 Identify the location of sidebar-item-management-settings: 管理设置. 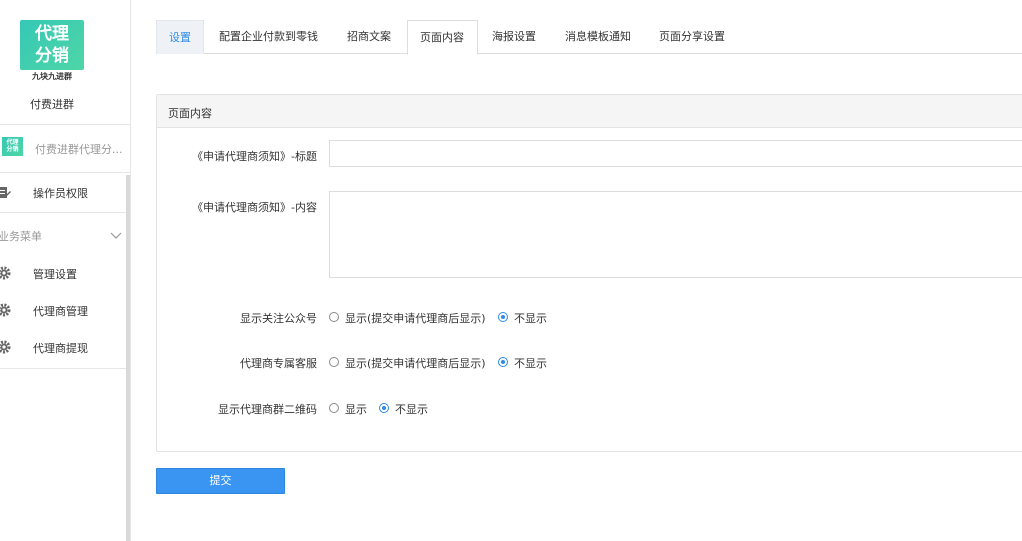
(63, 273).